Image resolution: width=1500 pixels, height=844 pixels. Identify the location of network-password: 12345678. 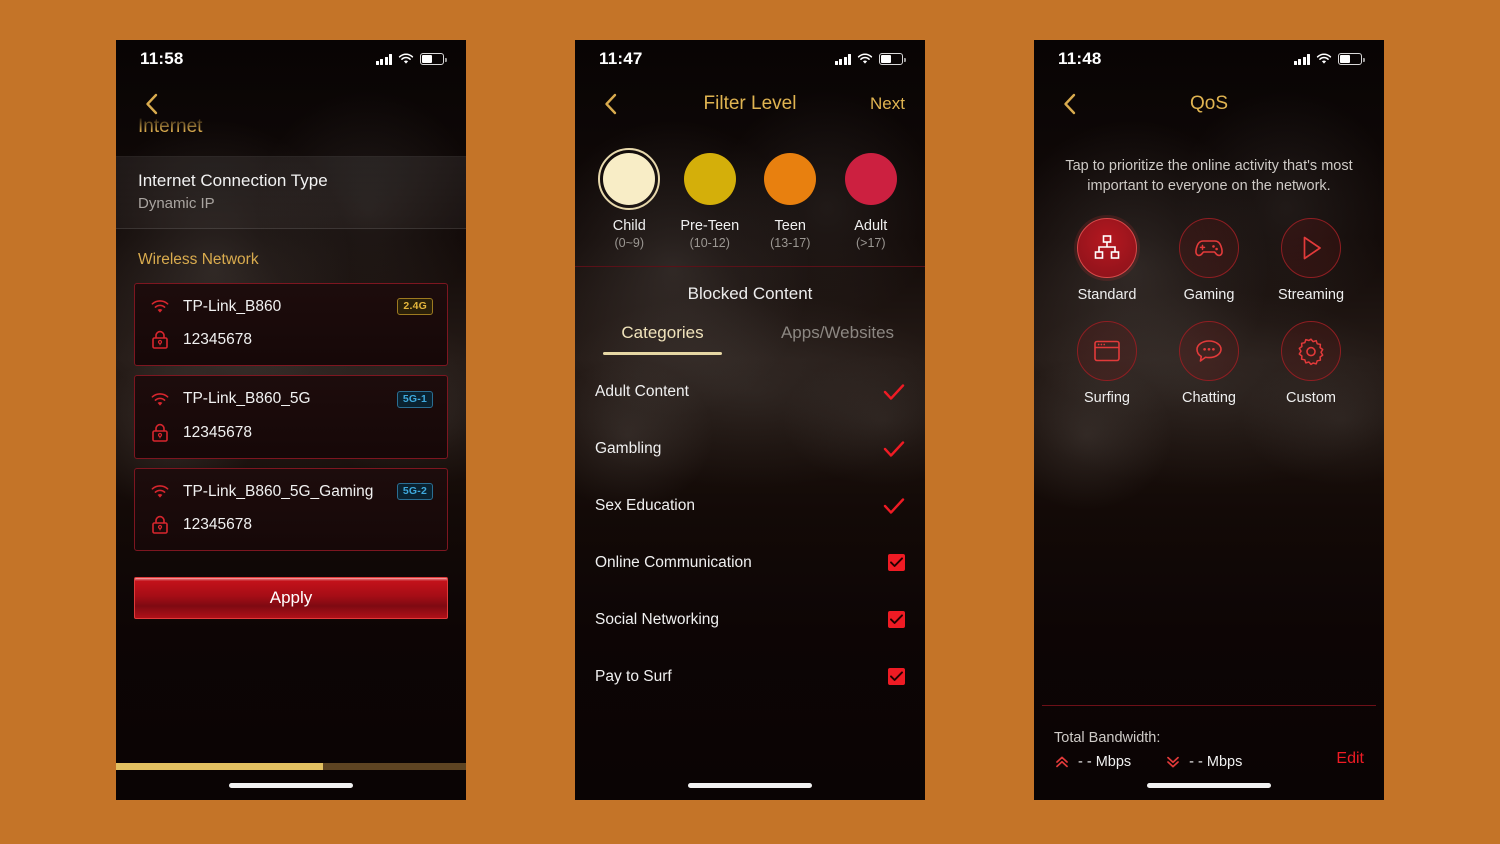
(217, 340).